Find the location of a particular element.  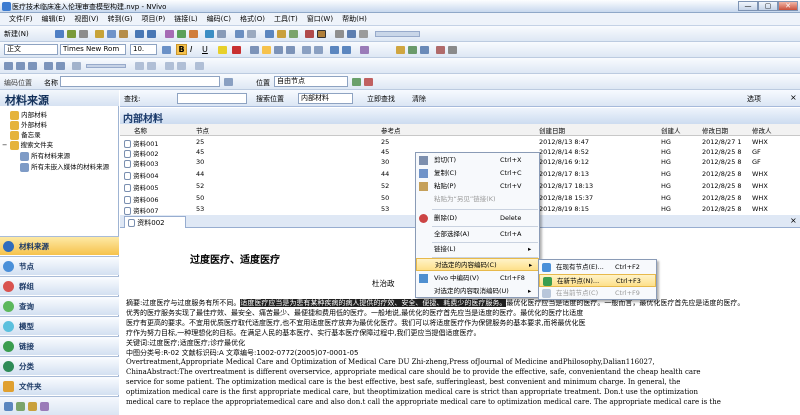

tag-view-icon is located at coordinates (424, 50).